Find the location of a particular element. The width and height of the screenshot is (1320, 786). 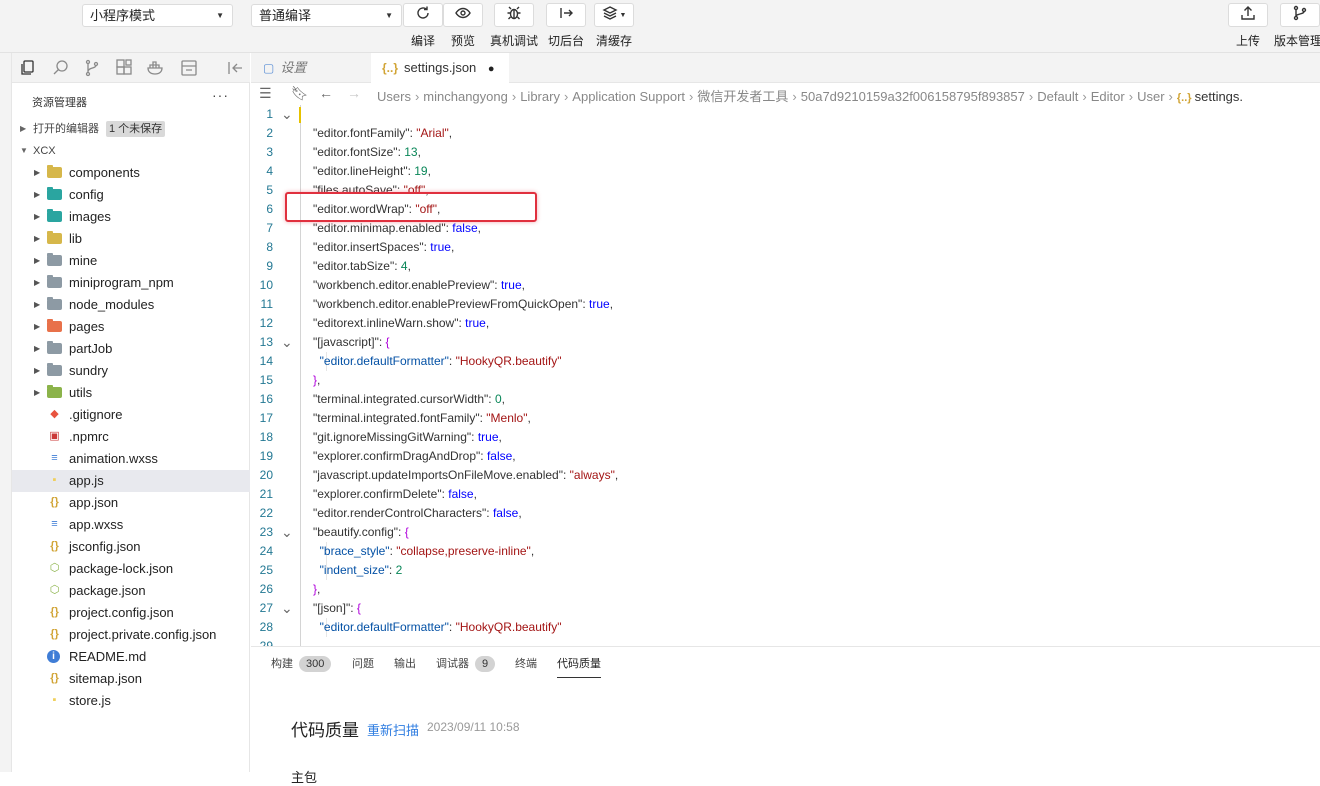

tree-file: ≡ animation.wxss is located at coordinates (131, 459).